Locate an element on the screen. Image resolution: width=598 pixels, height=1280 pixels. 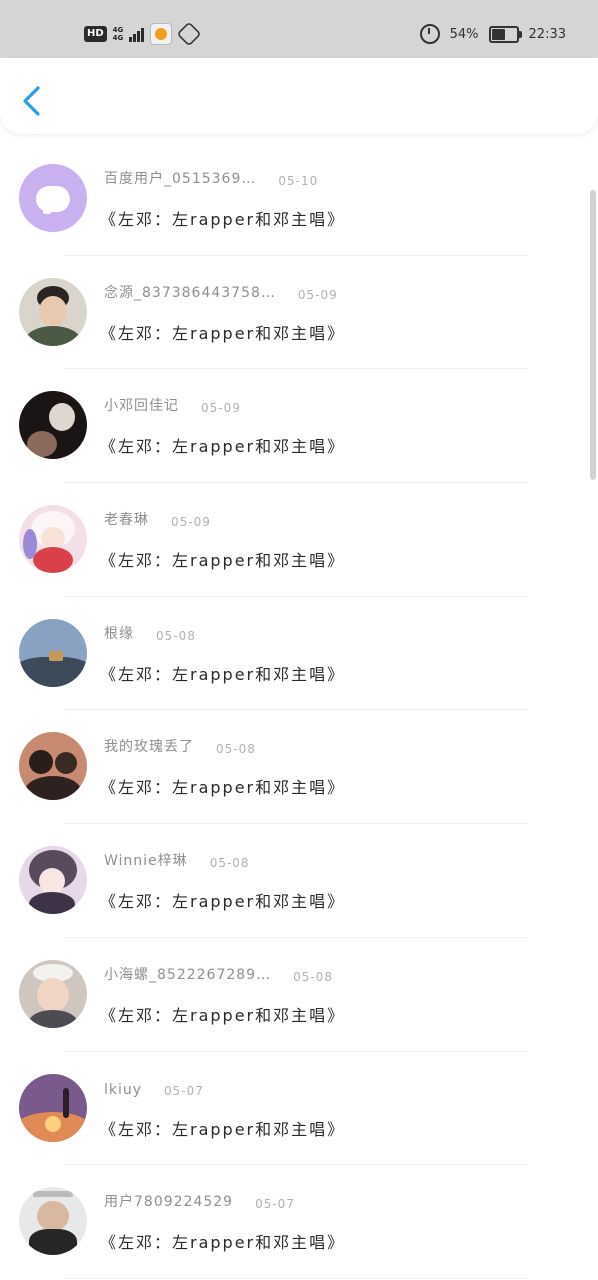
message-meta: 百度用户_0515369… 05-10 is located at coordinates (211, 178).